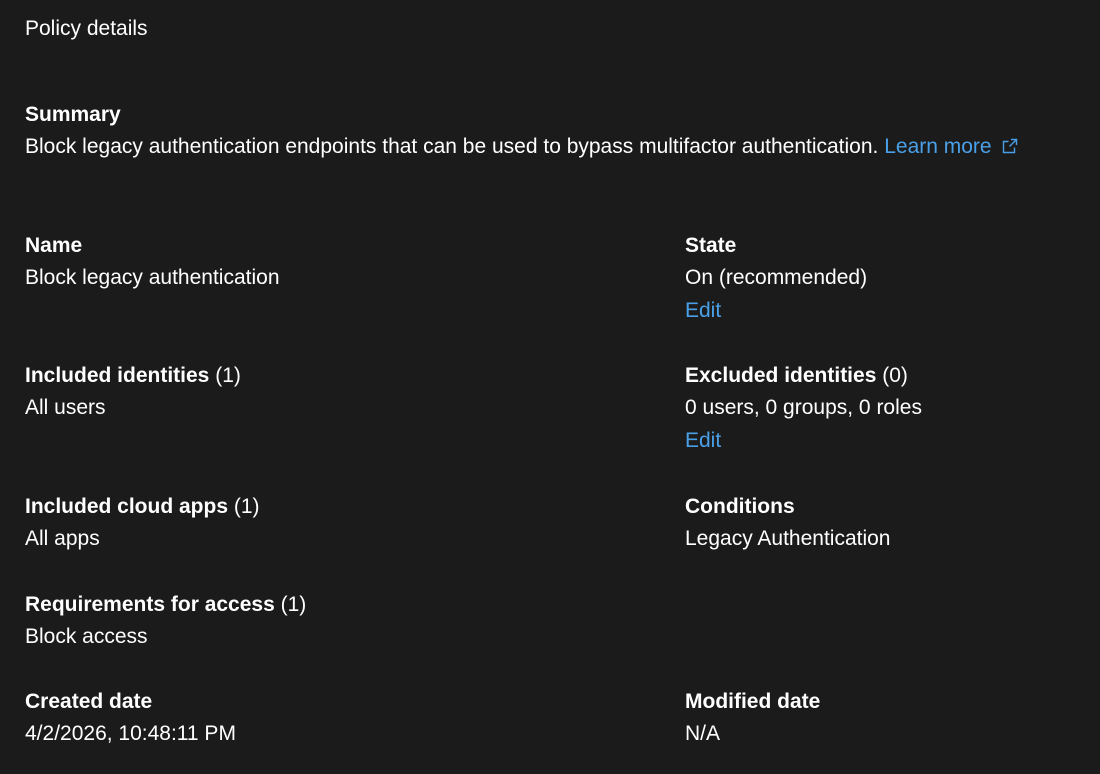 Image resolution: width=1100 pixels, height=774 pixels. What do you see at coordinates (885, 279) in the screenshot?
I see `state-field: State On (recommended) Edit` at bounding box center [885, 279].